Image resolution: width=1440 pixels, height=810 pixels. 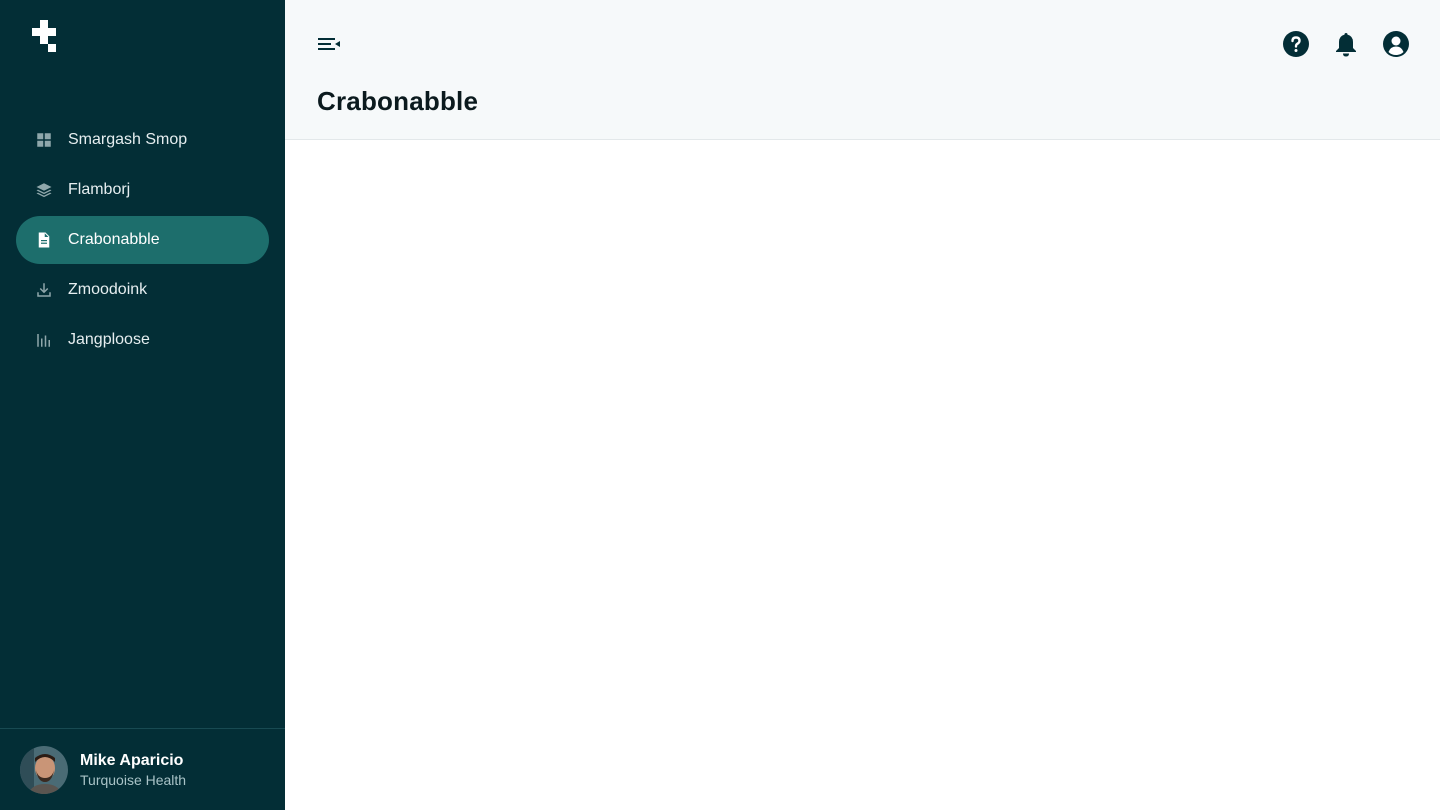 I want to click on bar-chart-icon, so click(x=44, y=340).